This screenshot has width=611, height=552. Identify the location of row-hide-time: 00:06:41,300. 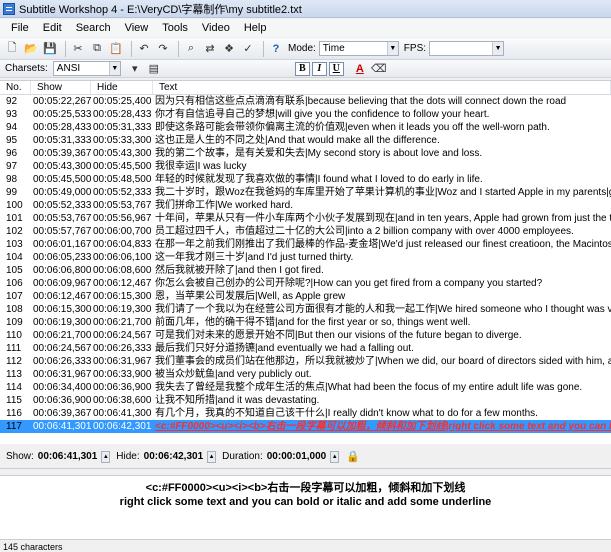
(122, 413).